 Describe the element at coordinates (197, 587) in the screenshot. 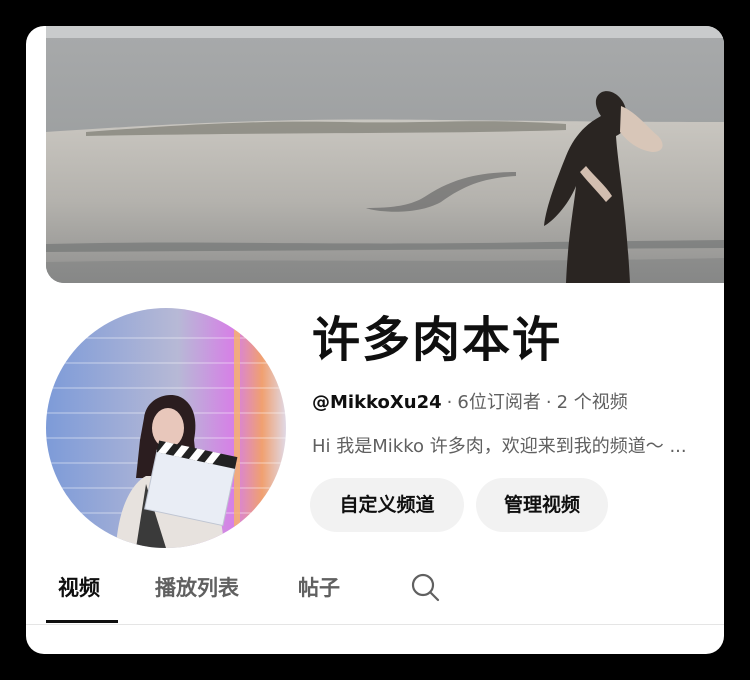

I see `tab-playlists: 播放列表` at that location.